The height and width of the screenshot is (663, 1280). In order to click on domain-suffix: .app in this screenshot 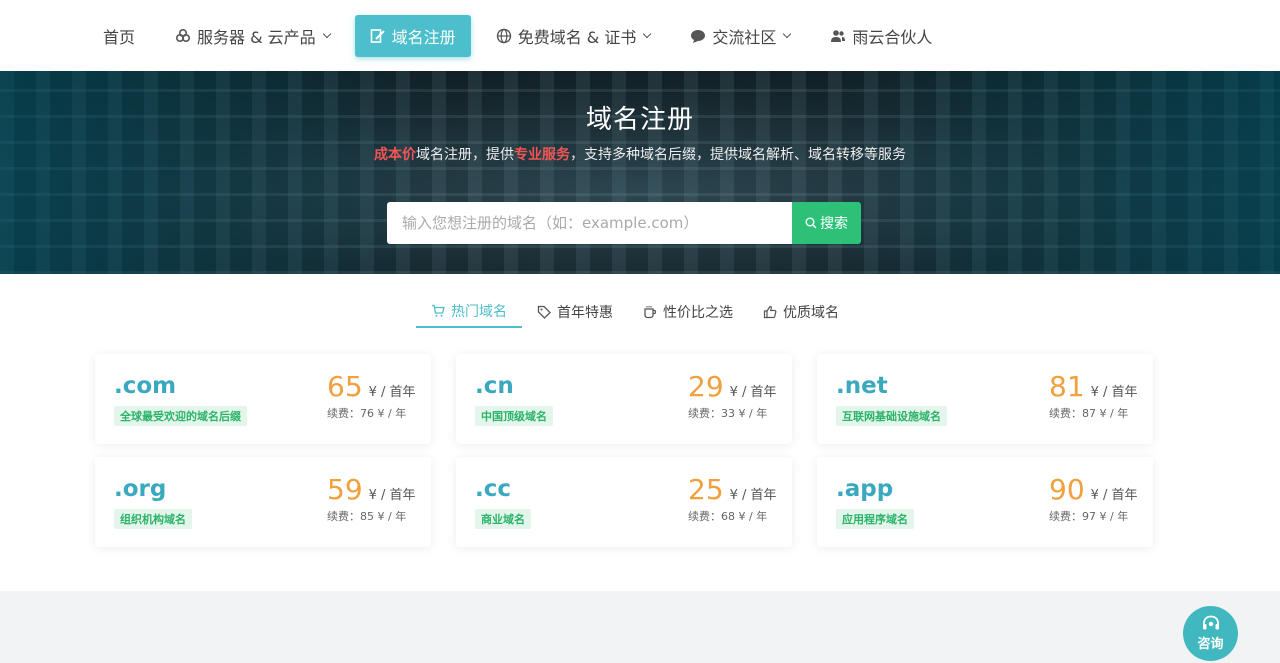, I will do `click(865, 489)`.